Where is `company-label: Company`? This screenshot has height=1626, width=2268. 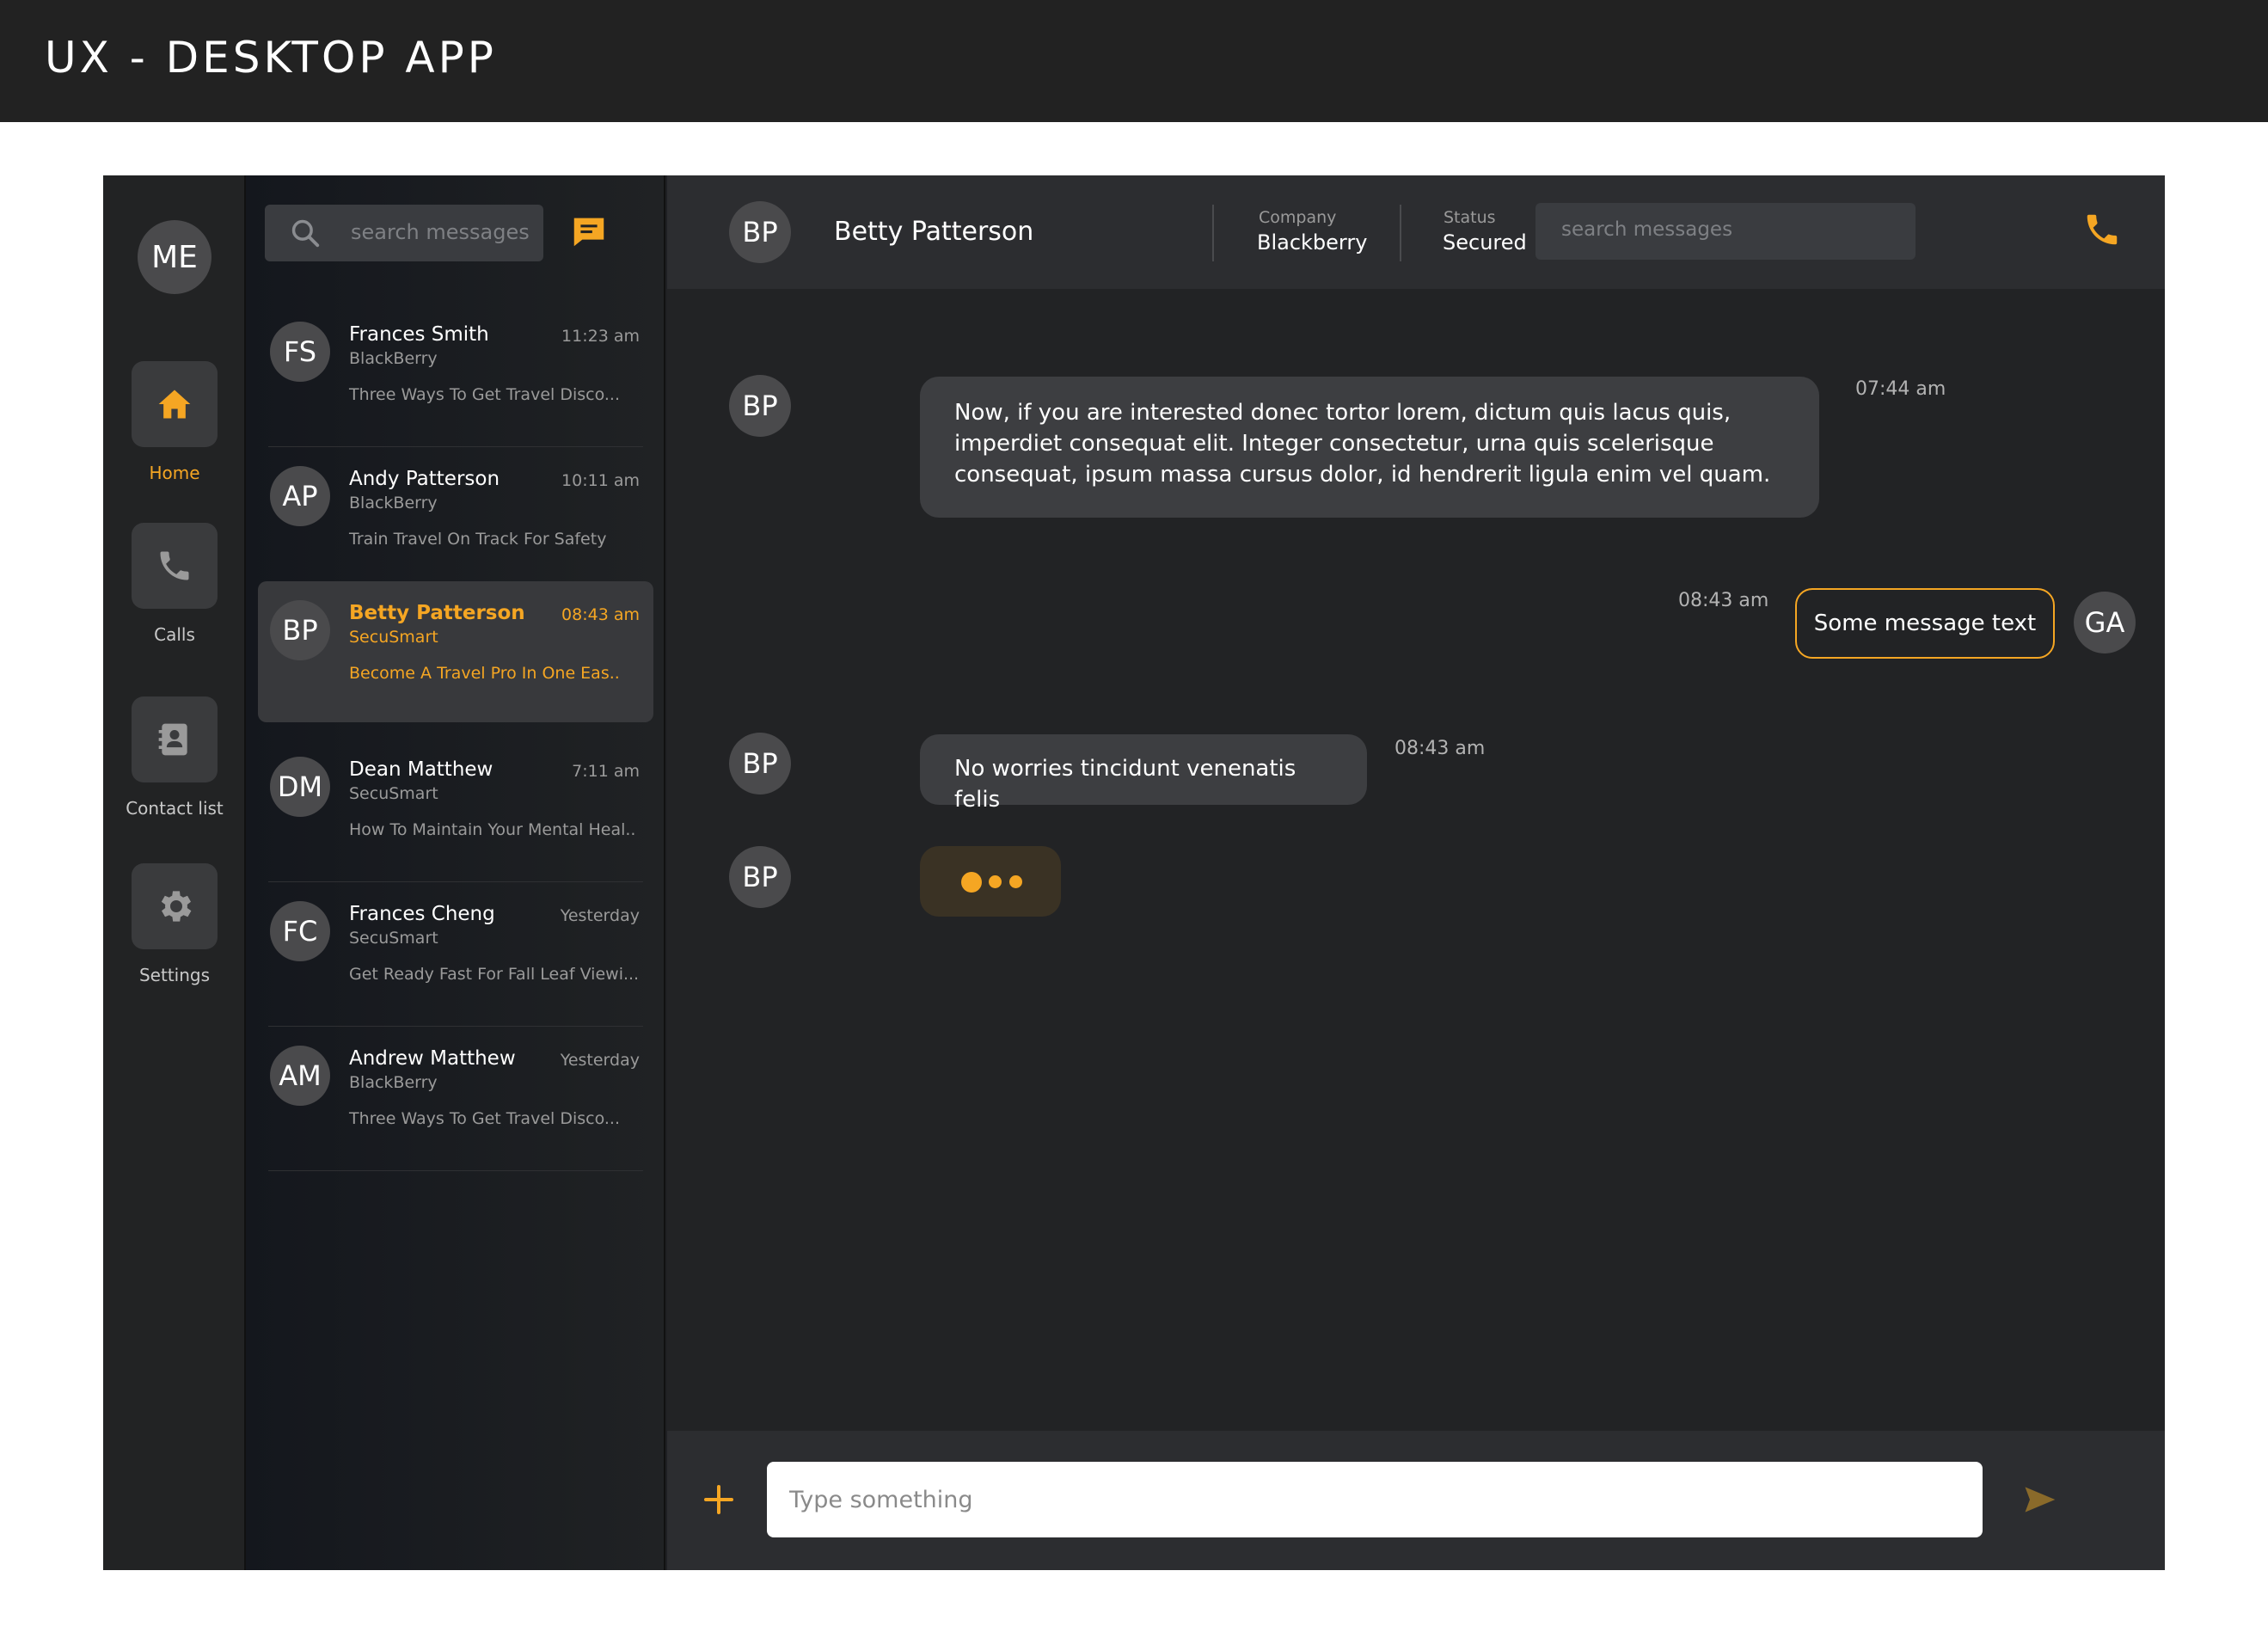
company-label: Company is located at coordinates (1298, 217).